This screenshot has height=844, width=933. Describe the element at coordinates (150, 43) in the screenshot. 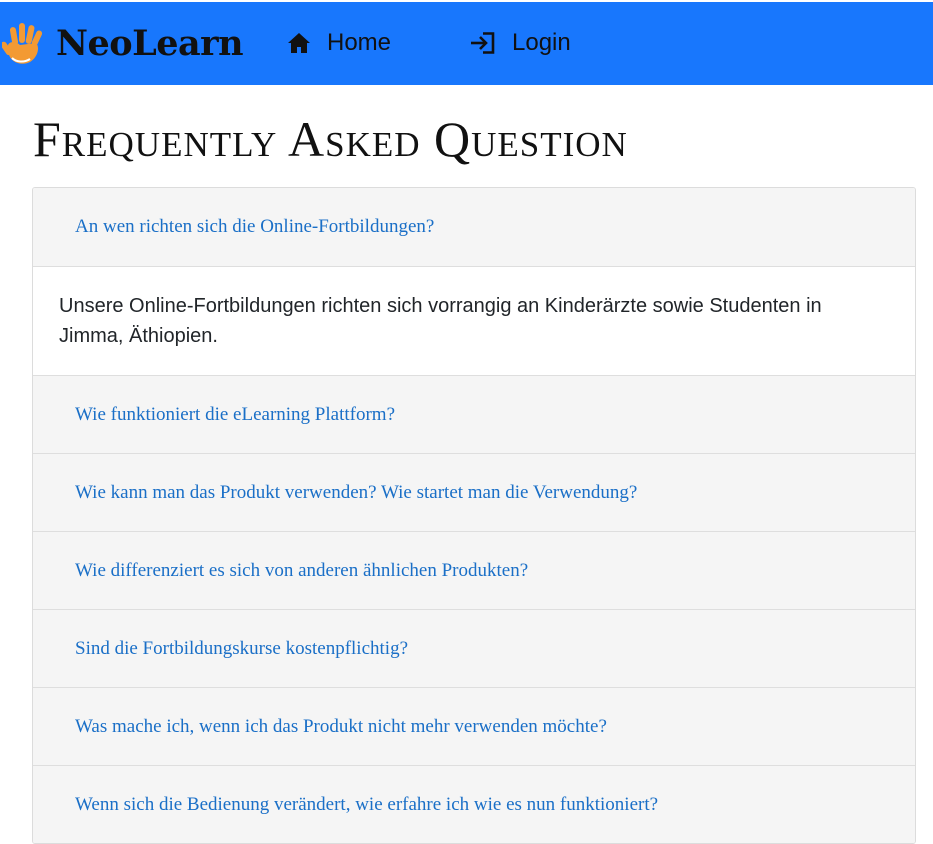

I see `brand-name: NeoLearn` at that location.